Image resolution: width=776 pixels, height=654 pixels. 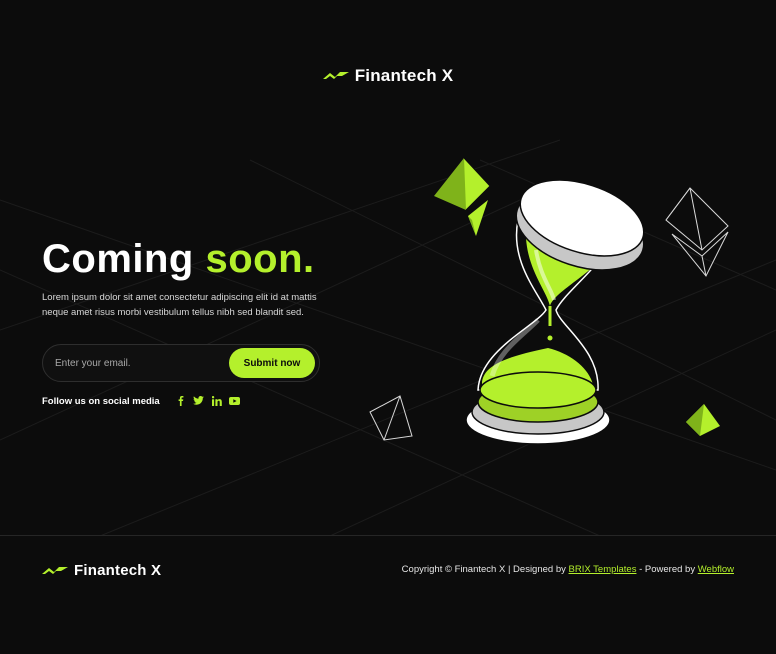 What do you see at coordinates (199, 401) in the screenshot?
I see `twitter-icon` at bounding box center [199, 401].